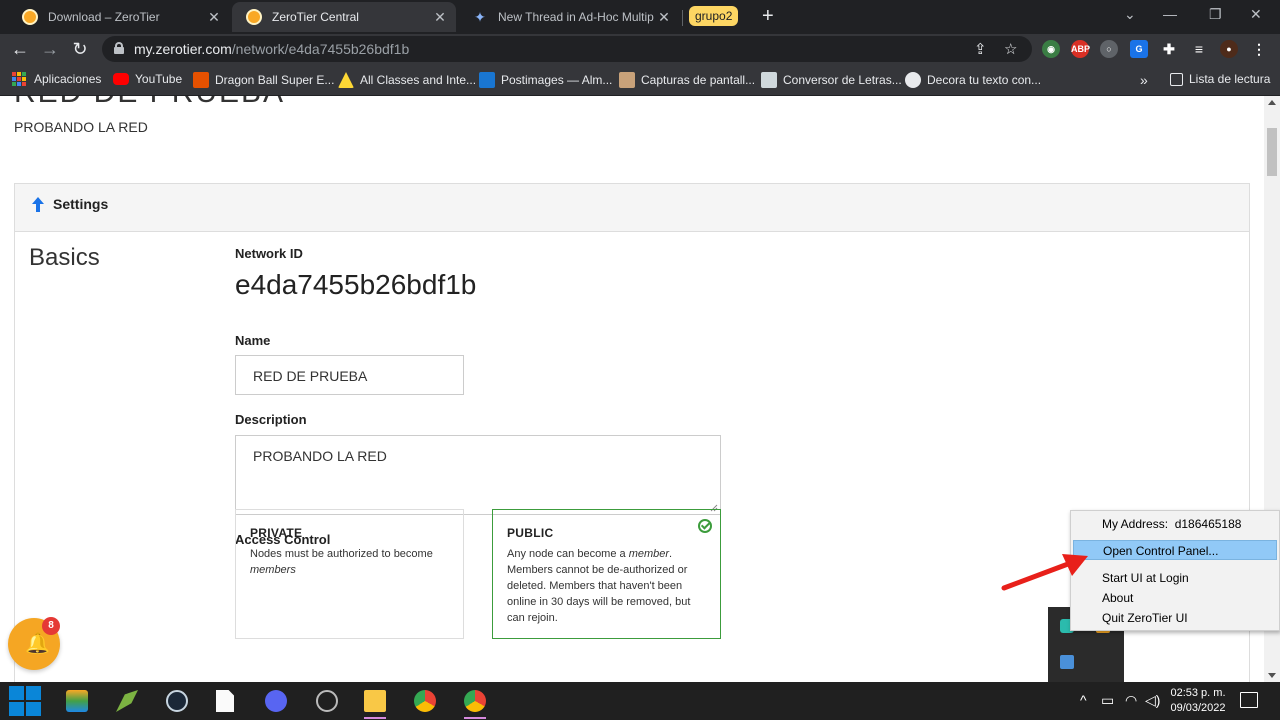 The height and width of the screenshot is (720, 1280). Describe the element at coordinates (632, 208) in the screenshot. I see `settings-header: Settings` at that location.